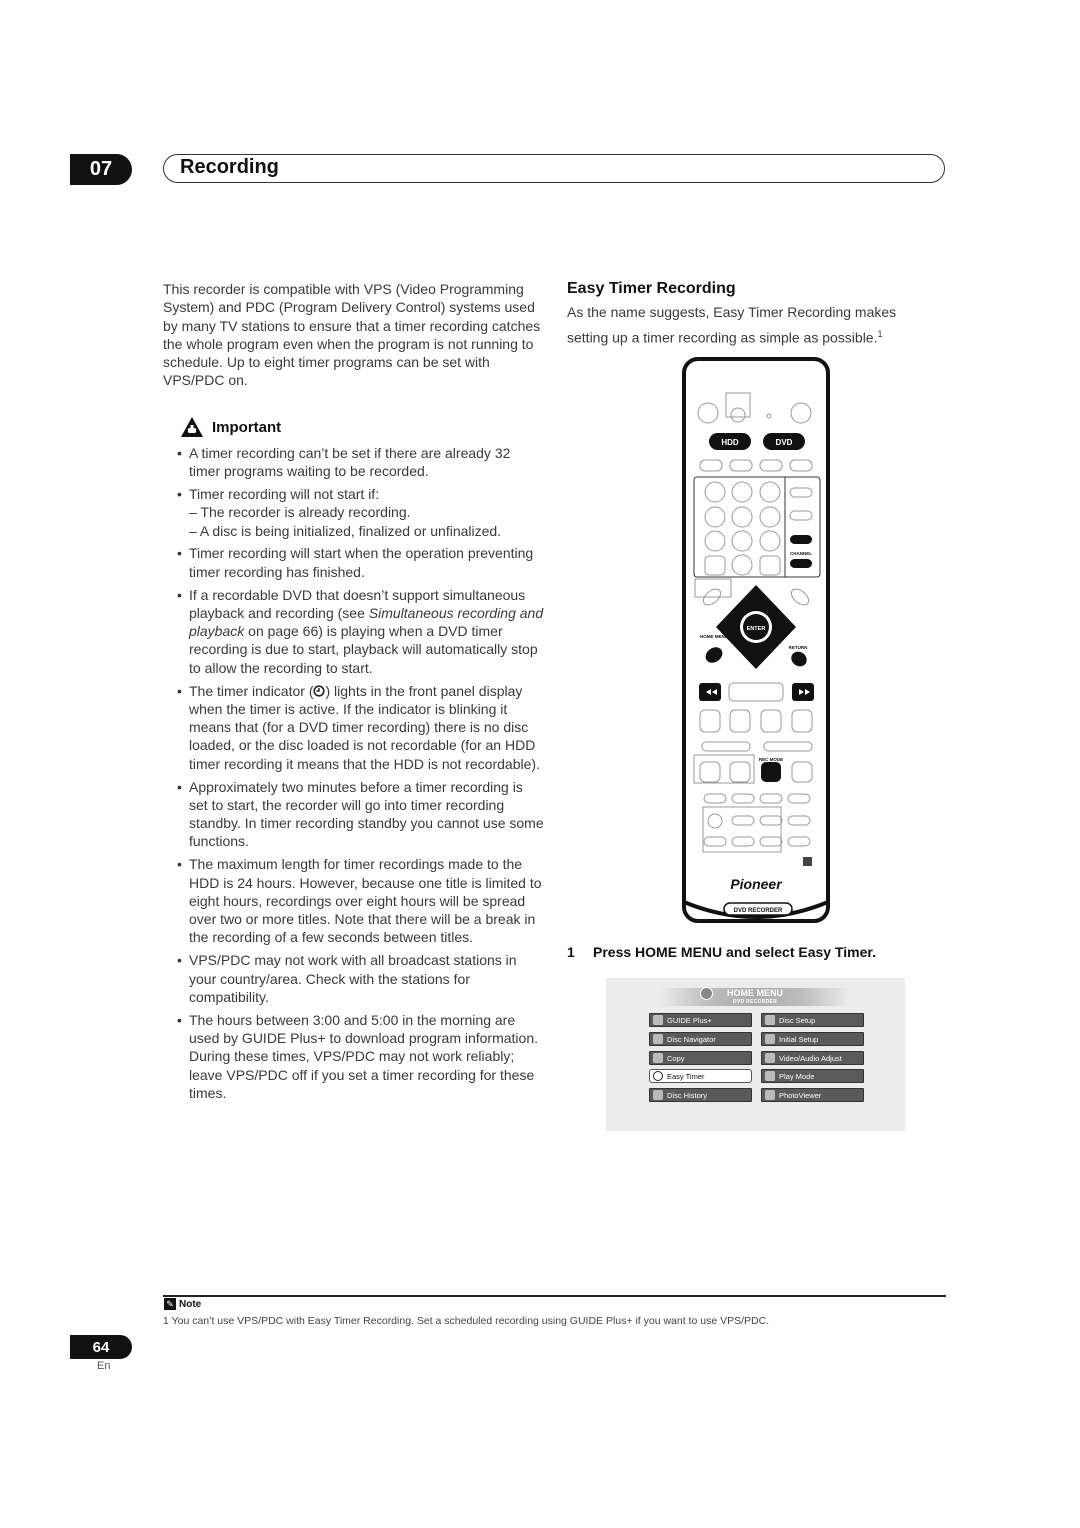 This screenshot has width=1080, height=1528. What do you see at coordinates (686, 1076) in the screenshot?
I see `menu-item-label: Easy Timer` at bounding box center [686, 1076].